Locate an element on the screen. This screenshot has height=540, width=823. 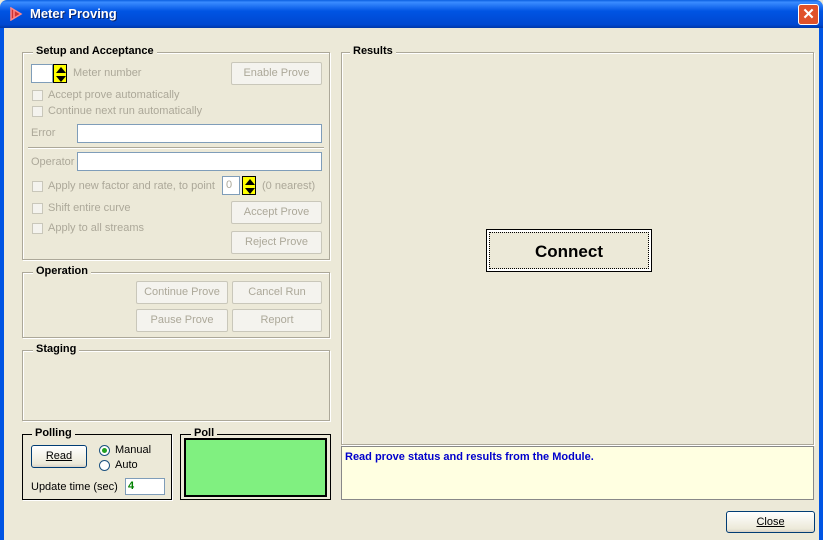
accept-auto-label: Accept prove automatically is located at coordinates (114, 95).